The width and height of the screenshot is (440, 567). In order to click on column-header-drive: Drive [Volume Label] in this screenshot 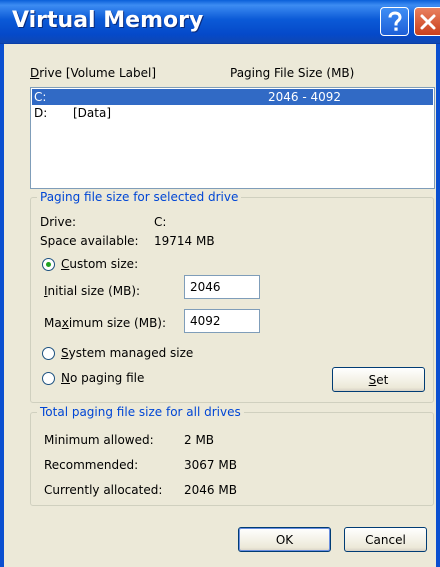, I will do `click(93, 73)`.